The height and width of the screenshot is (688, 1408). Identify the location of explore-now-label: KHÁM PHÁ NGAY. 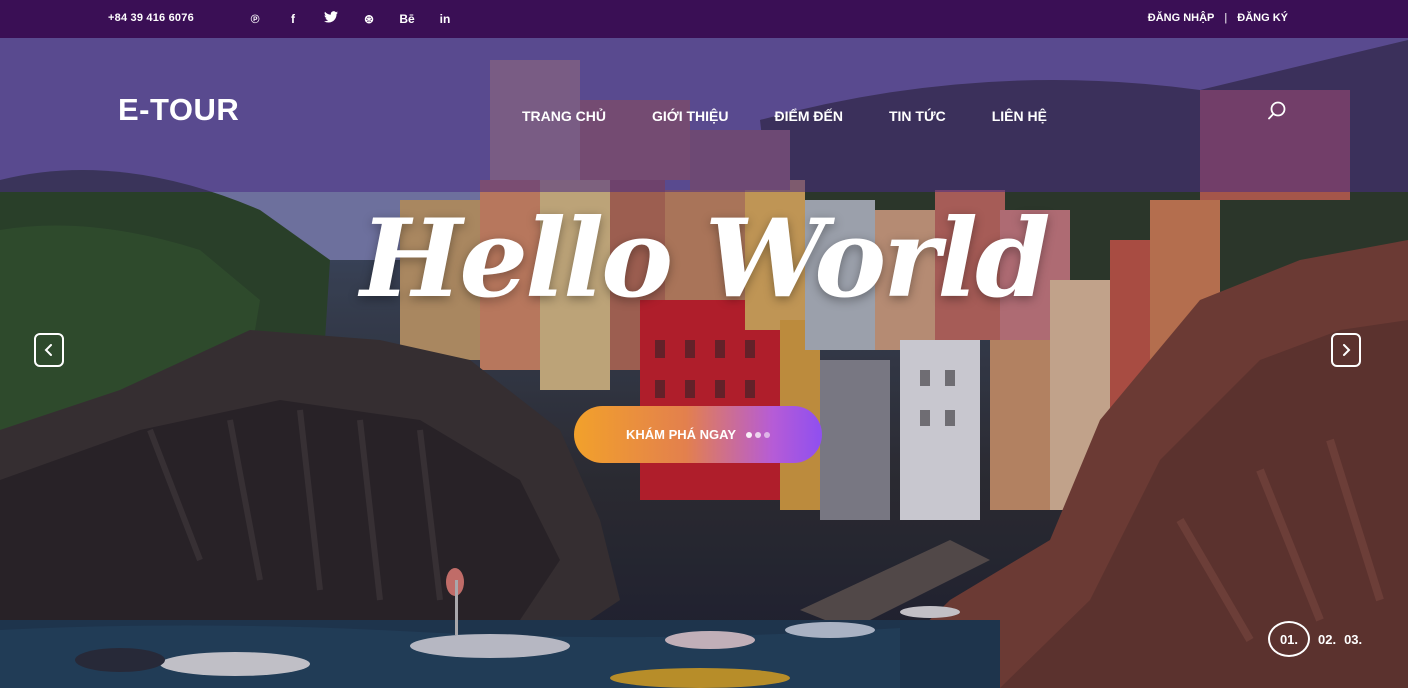
(681, 434).